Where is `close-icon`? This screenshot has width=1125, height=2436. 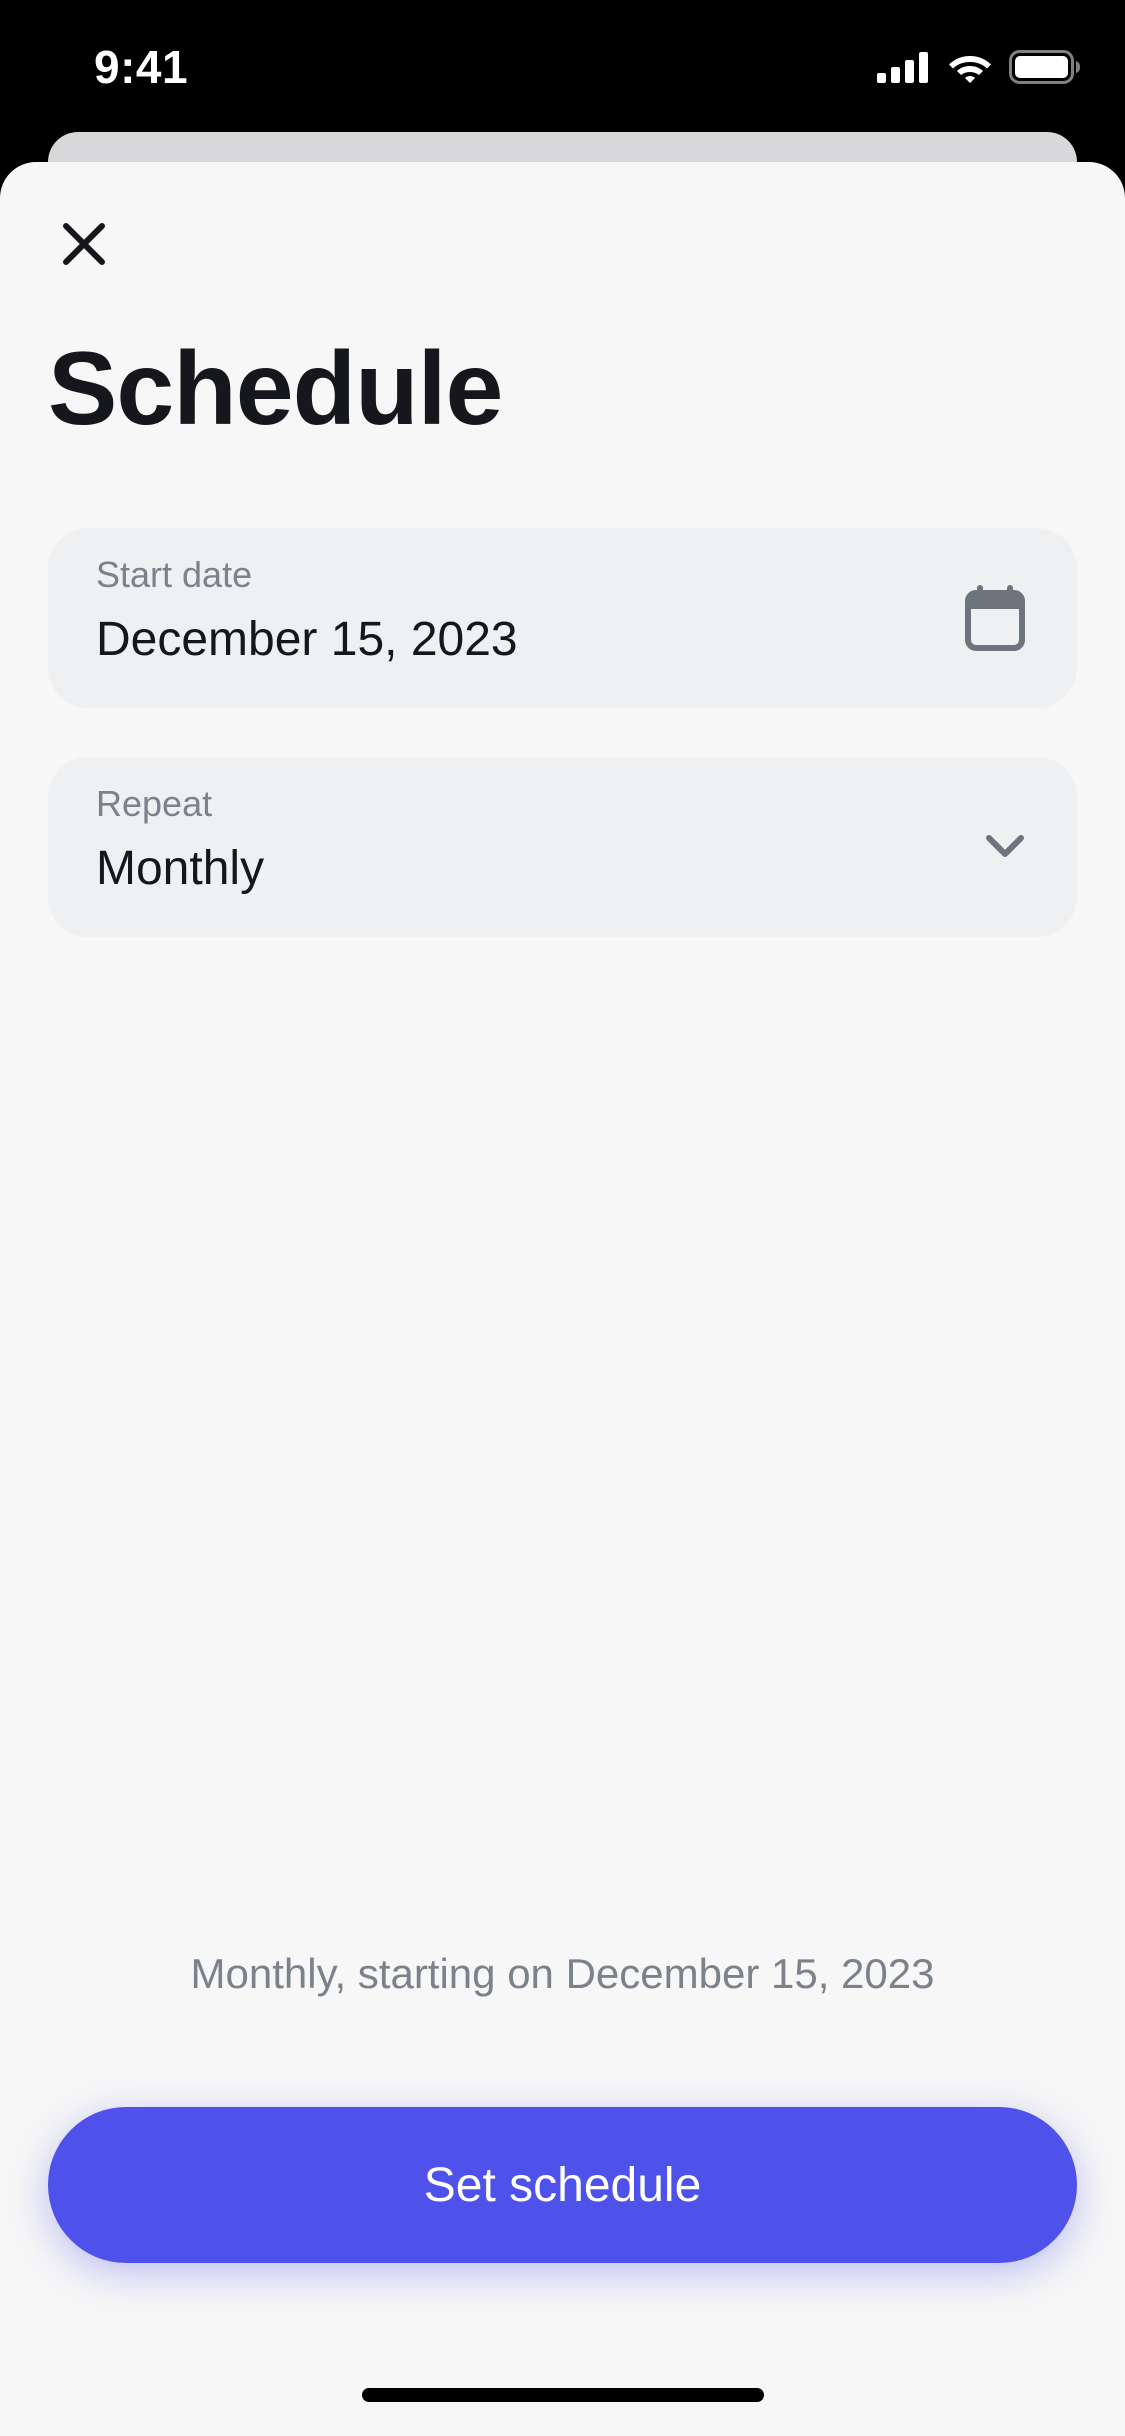
close-icon is located at coordinates (84, 246).